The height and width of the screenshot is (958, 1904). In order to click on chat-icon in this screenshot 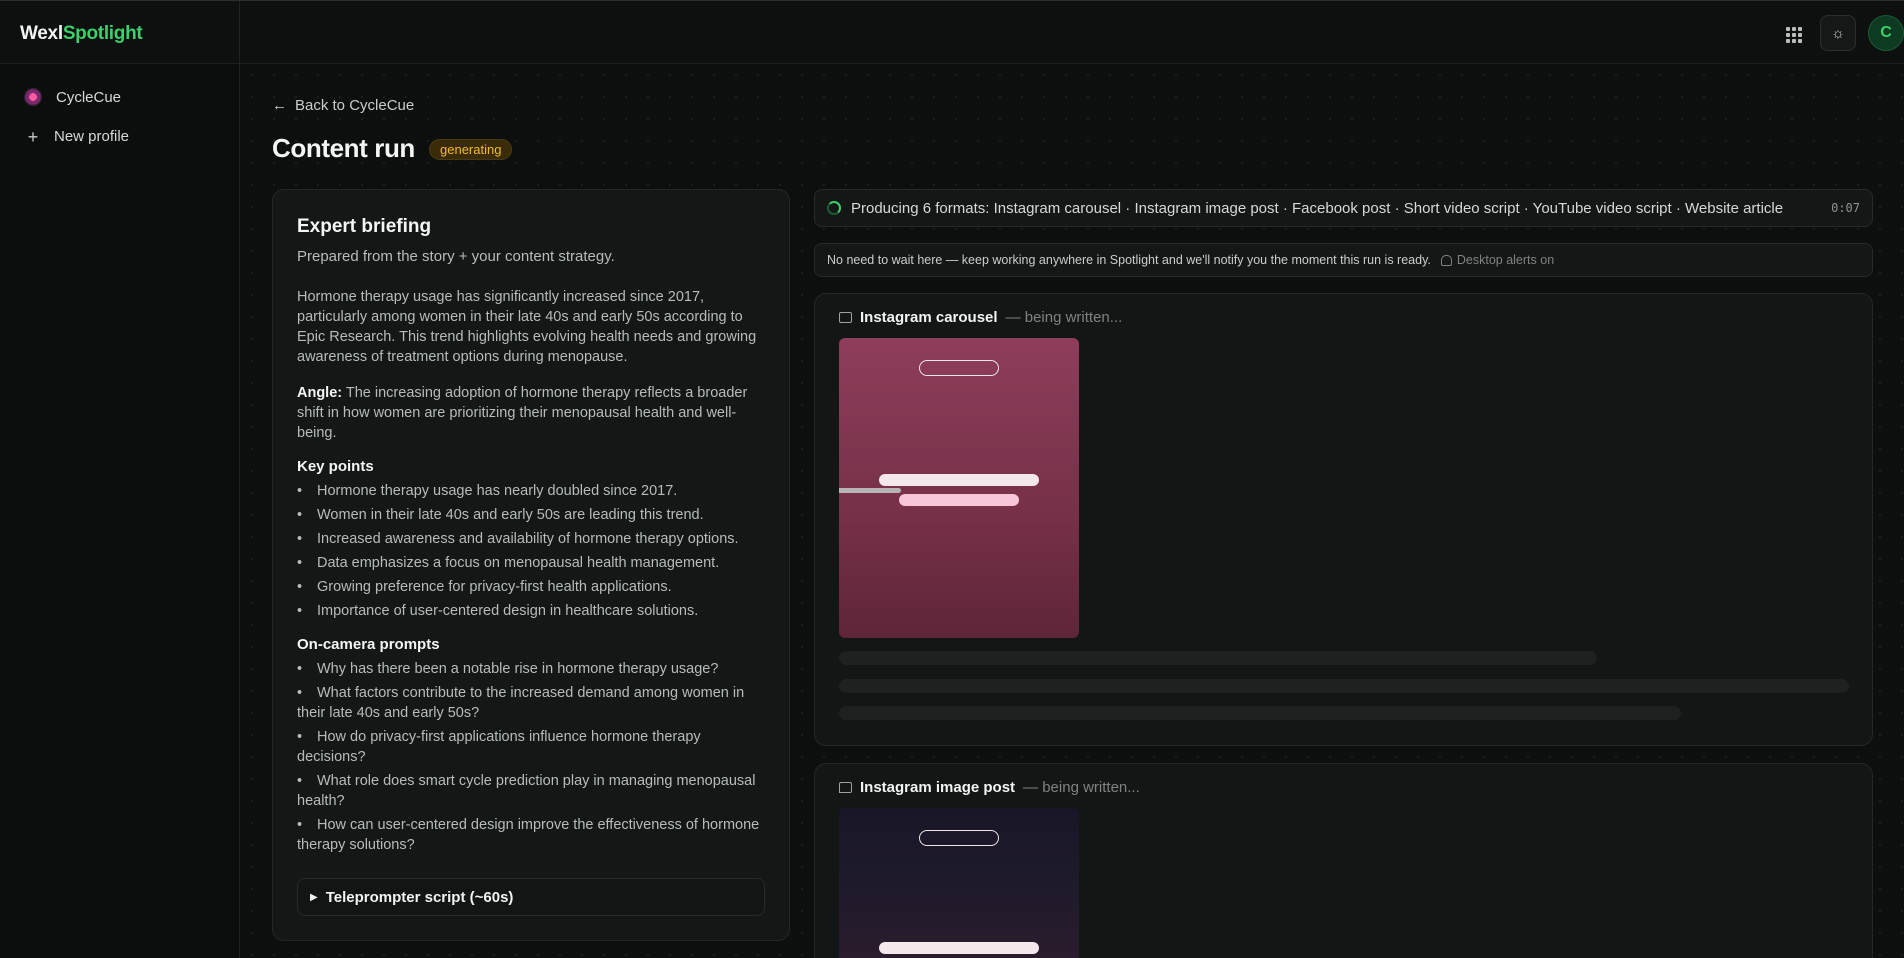, I will do `click(845, 787)`.